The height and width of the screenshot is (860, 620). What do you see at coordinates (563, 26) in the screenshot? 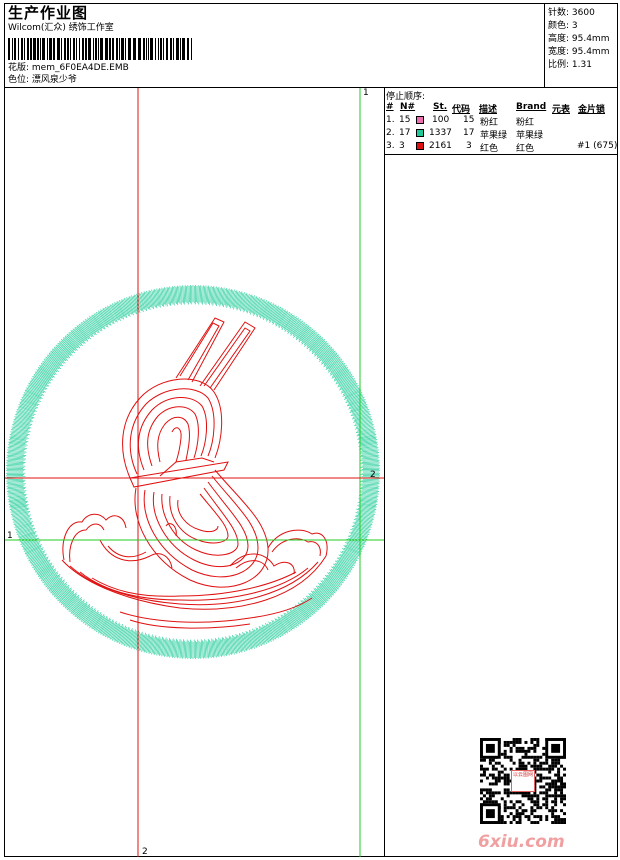
I see `color-count: 颜色: 3` at bounding box center [563, 26].